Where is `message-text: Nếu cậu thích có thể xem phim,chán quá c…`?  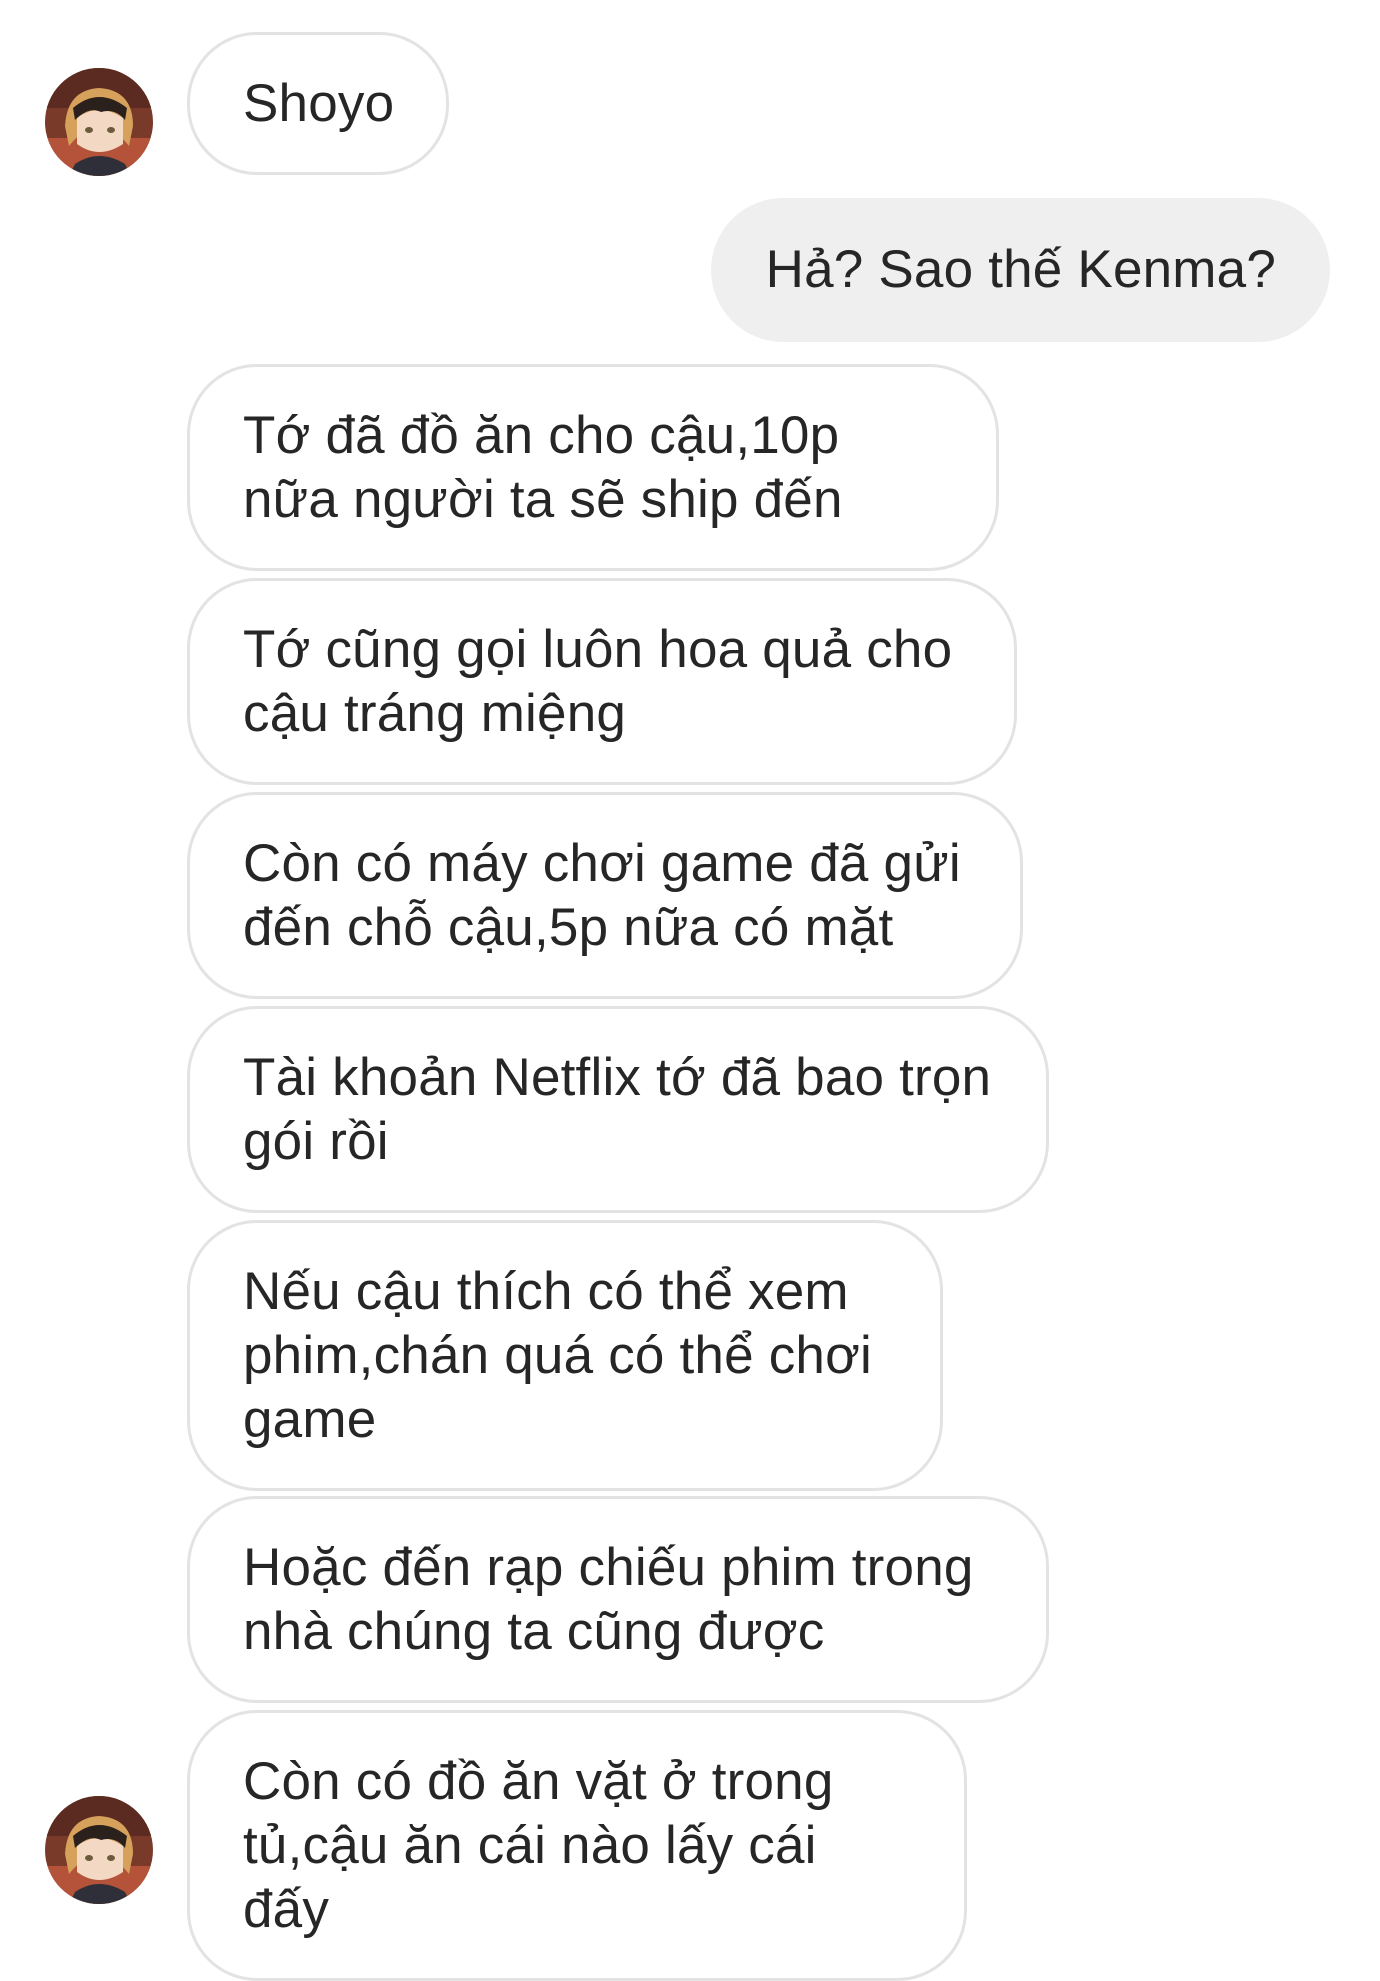 message-text: Nếu cậu thích có thể xem phim,chán quá c… is located at coordinates (558, 1355).